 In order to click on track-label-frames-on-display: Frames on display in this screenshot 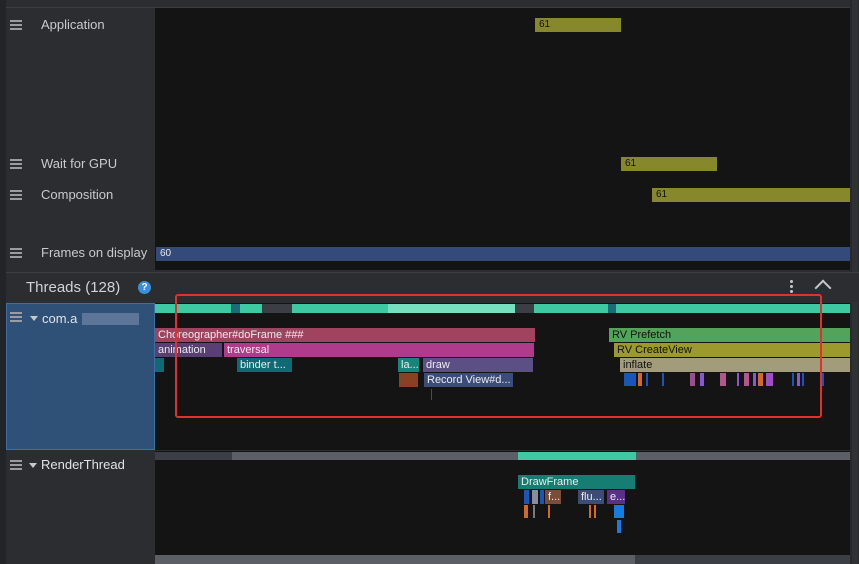, I will do `click(94, 252)`.